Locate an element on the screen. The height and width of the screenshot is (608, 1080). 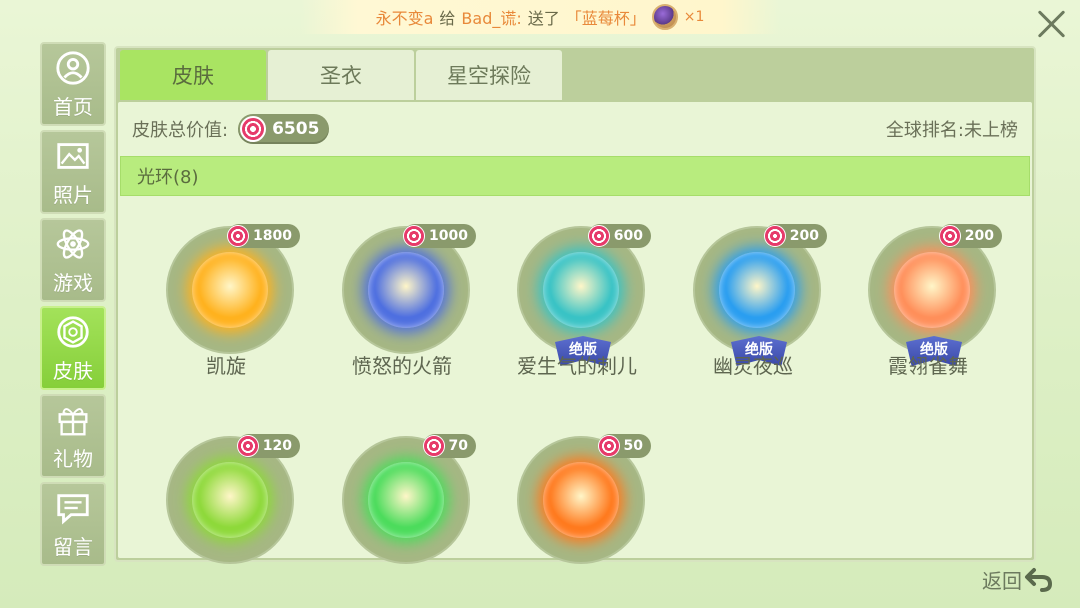
tab-skins: 皮肤 is located at coordinates (193, 75).